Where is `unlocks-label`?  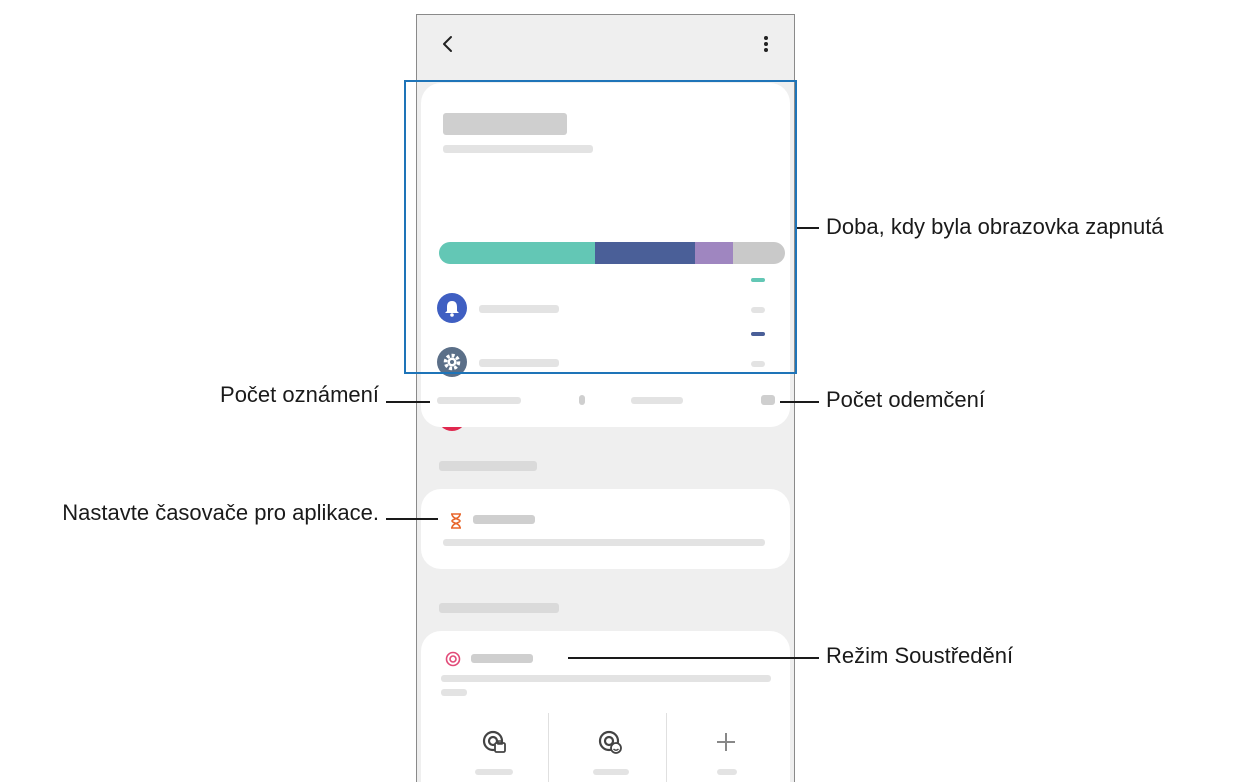
unlocks-label is located at coordinates (657, 400).